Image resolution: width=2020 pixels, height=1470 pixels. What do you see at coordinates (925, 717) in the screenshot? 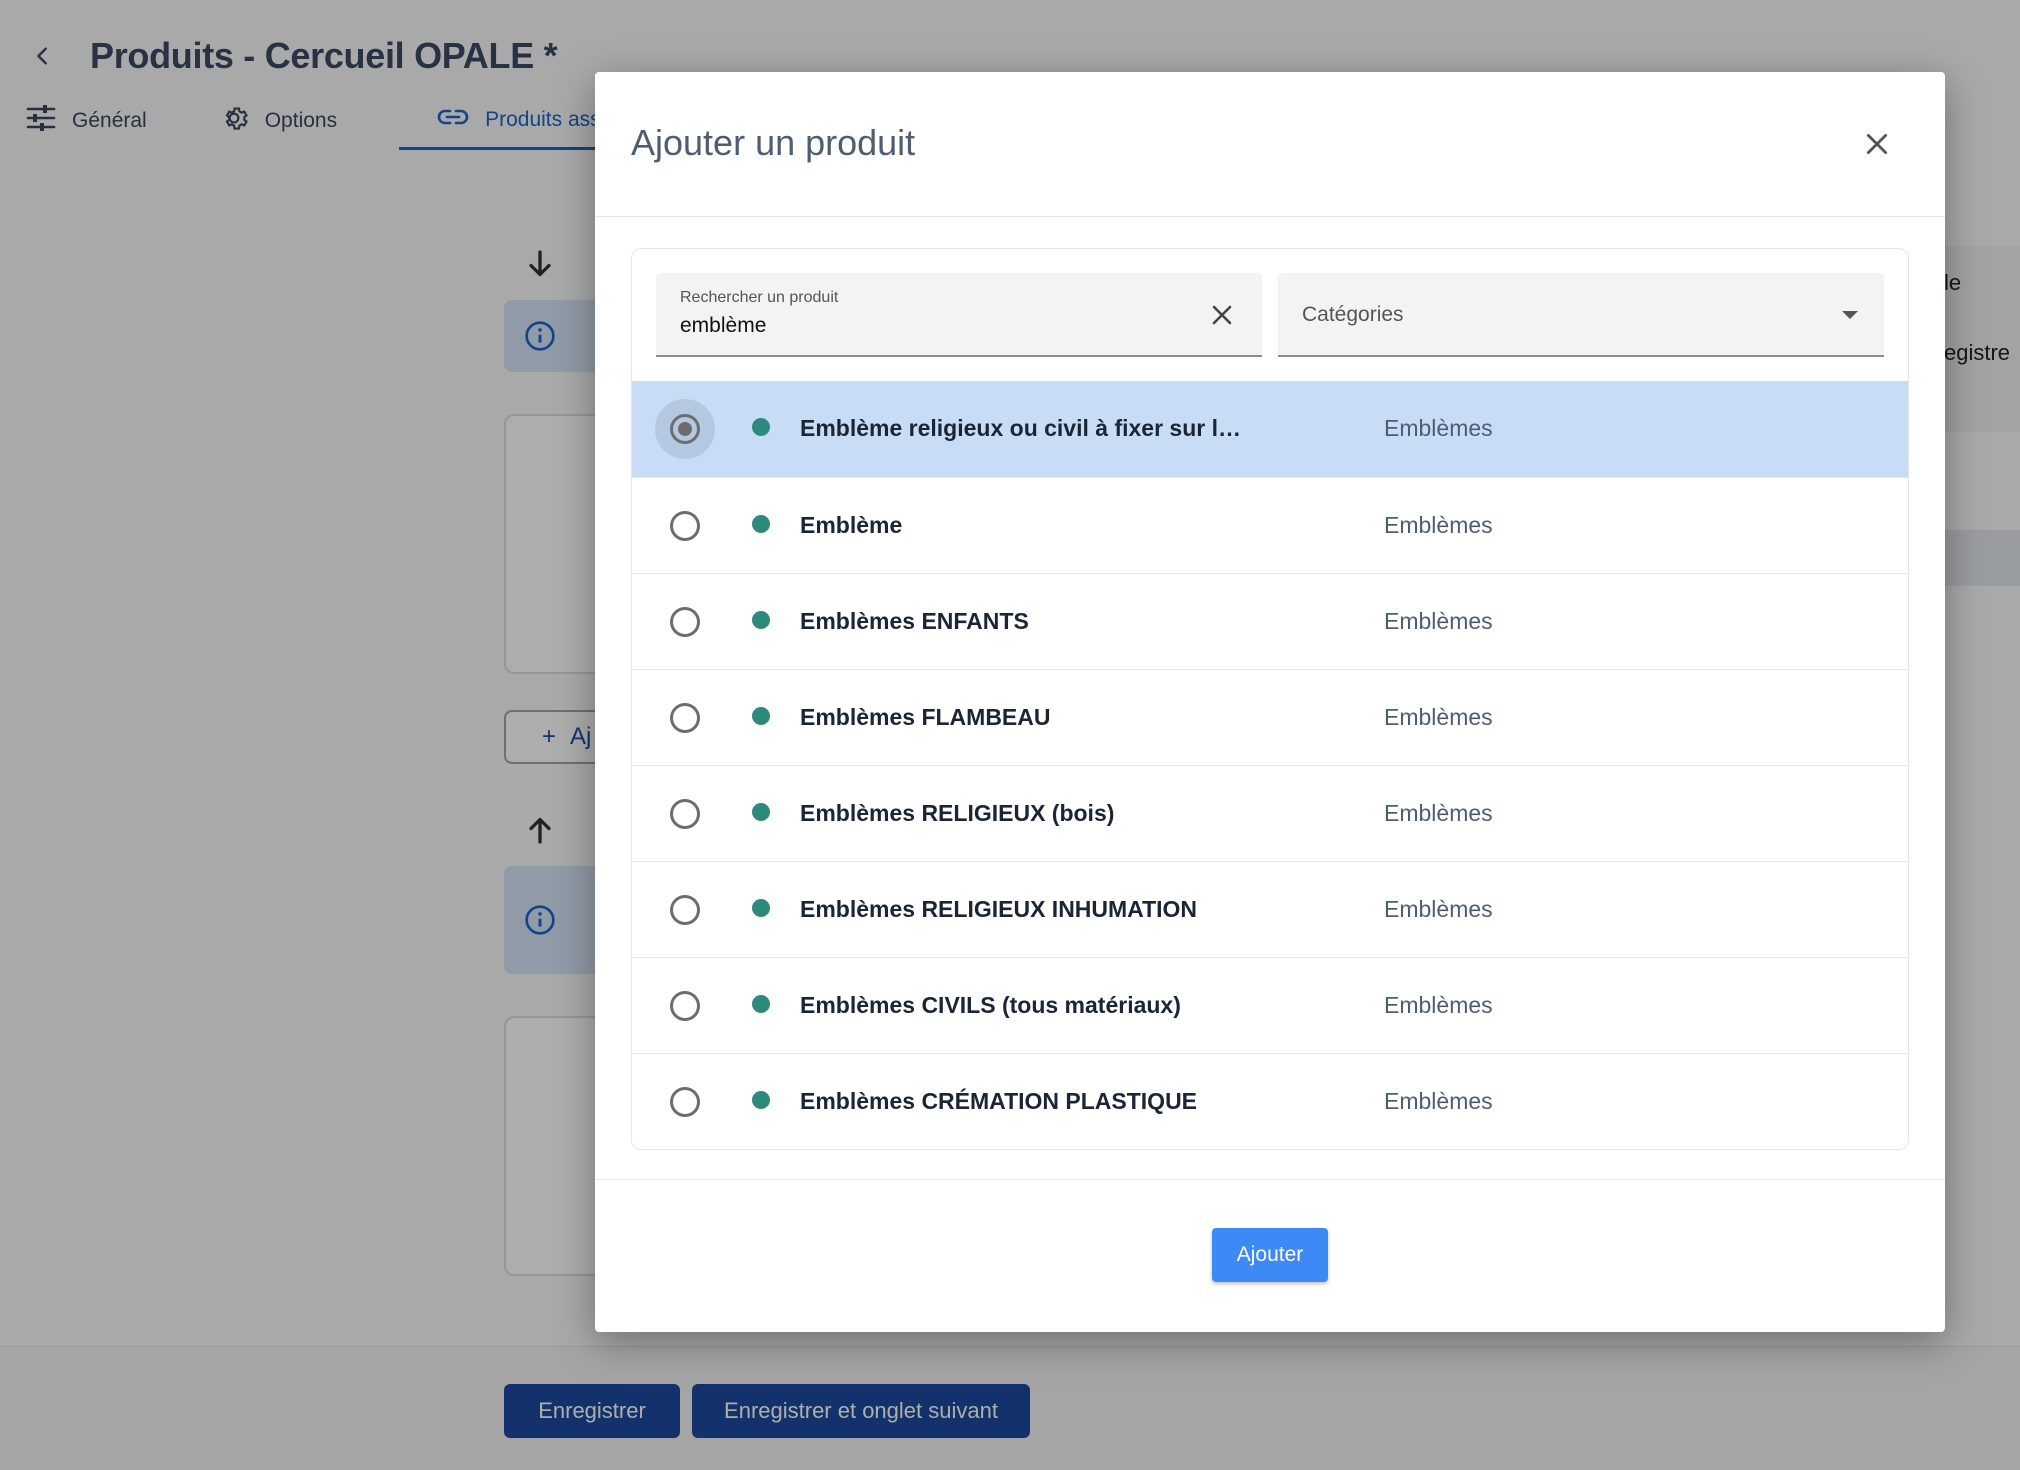
I see `product-name: Emblèmes FLAMBEAU` at bounding box center [925, 717].